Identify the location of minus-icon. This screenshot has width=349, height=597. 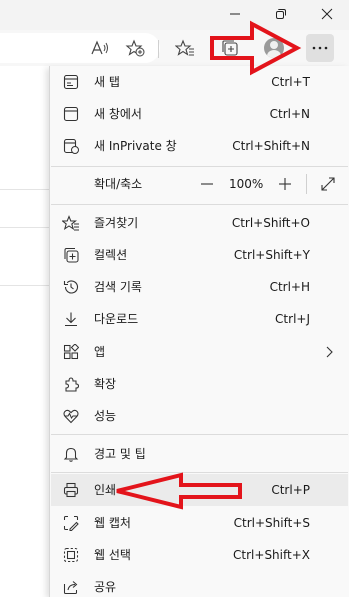
(207, 184).